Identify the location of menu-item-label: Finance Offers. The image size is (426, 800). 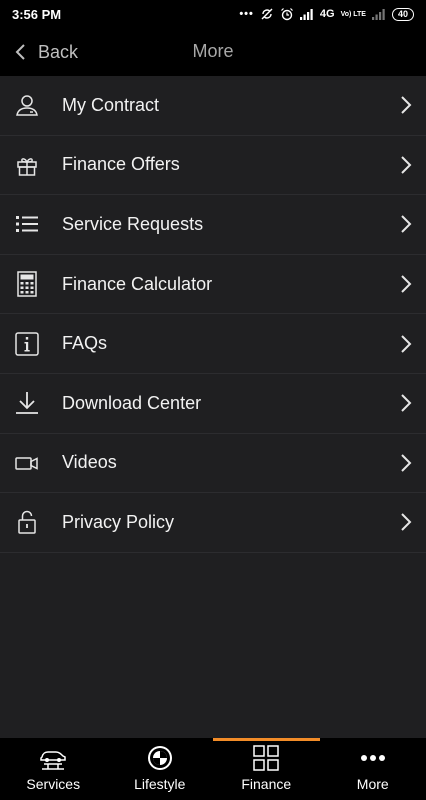
(121, 164).